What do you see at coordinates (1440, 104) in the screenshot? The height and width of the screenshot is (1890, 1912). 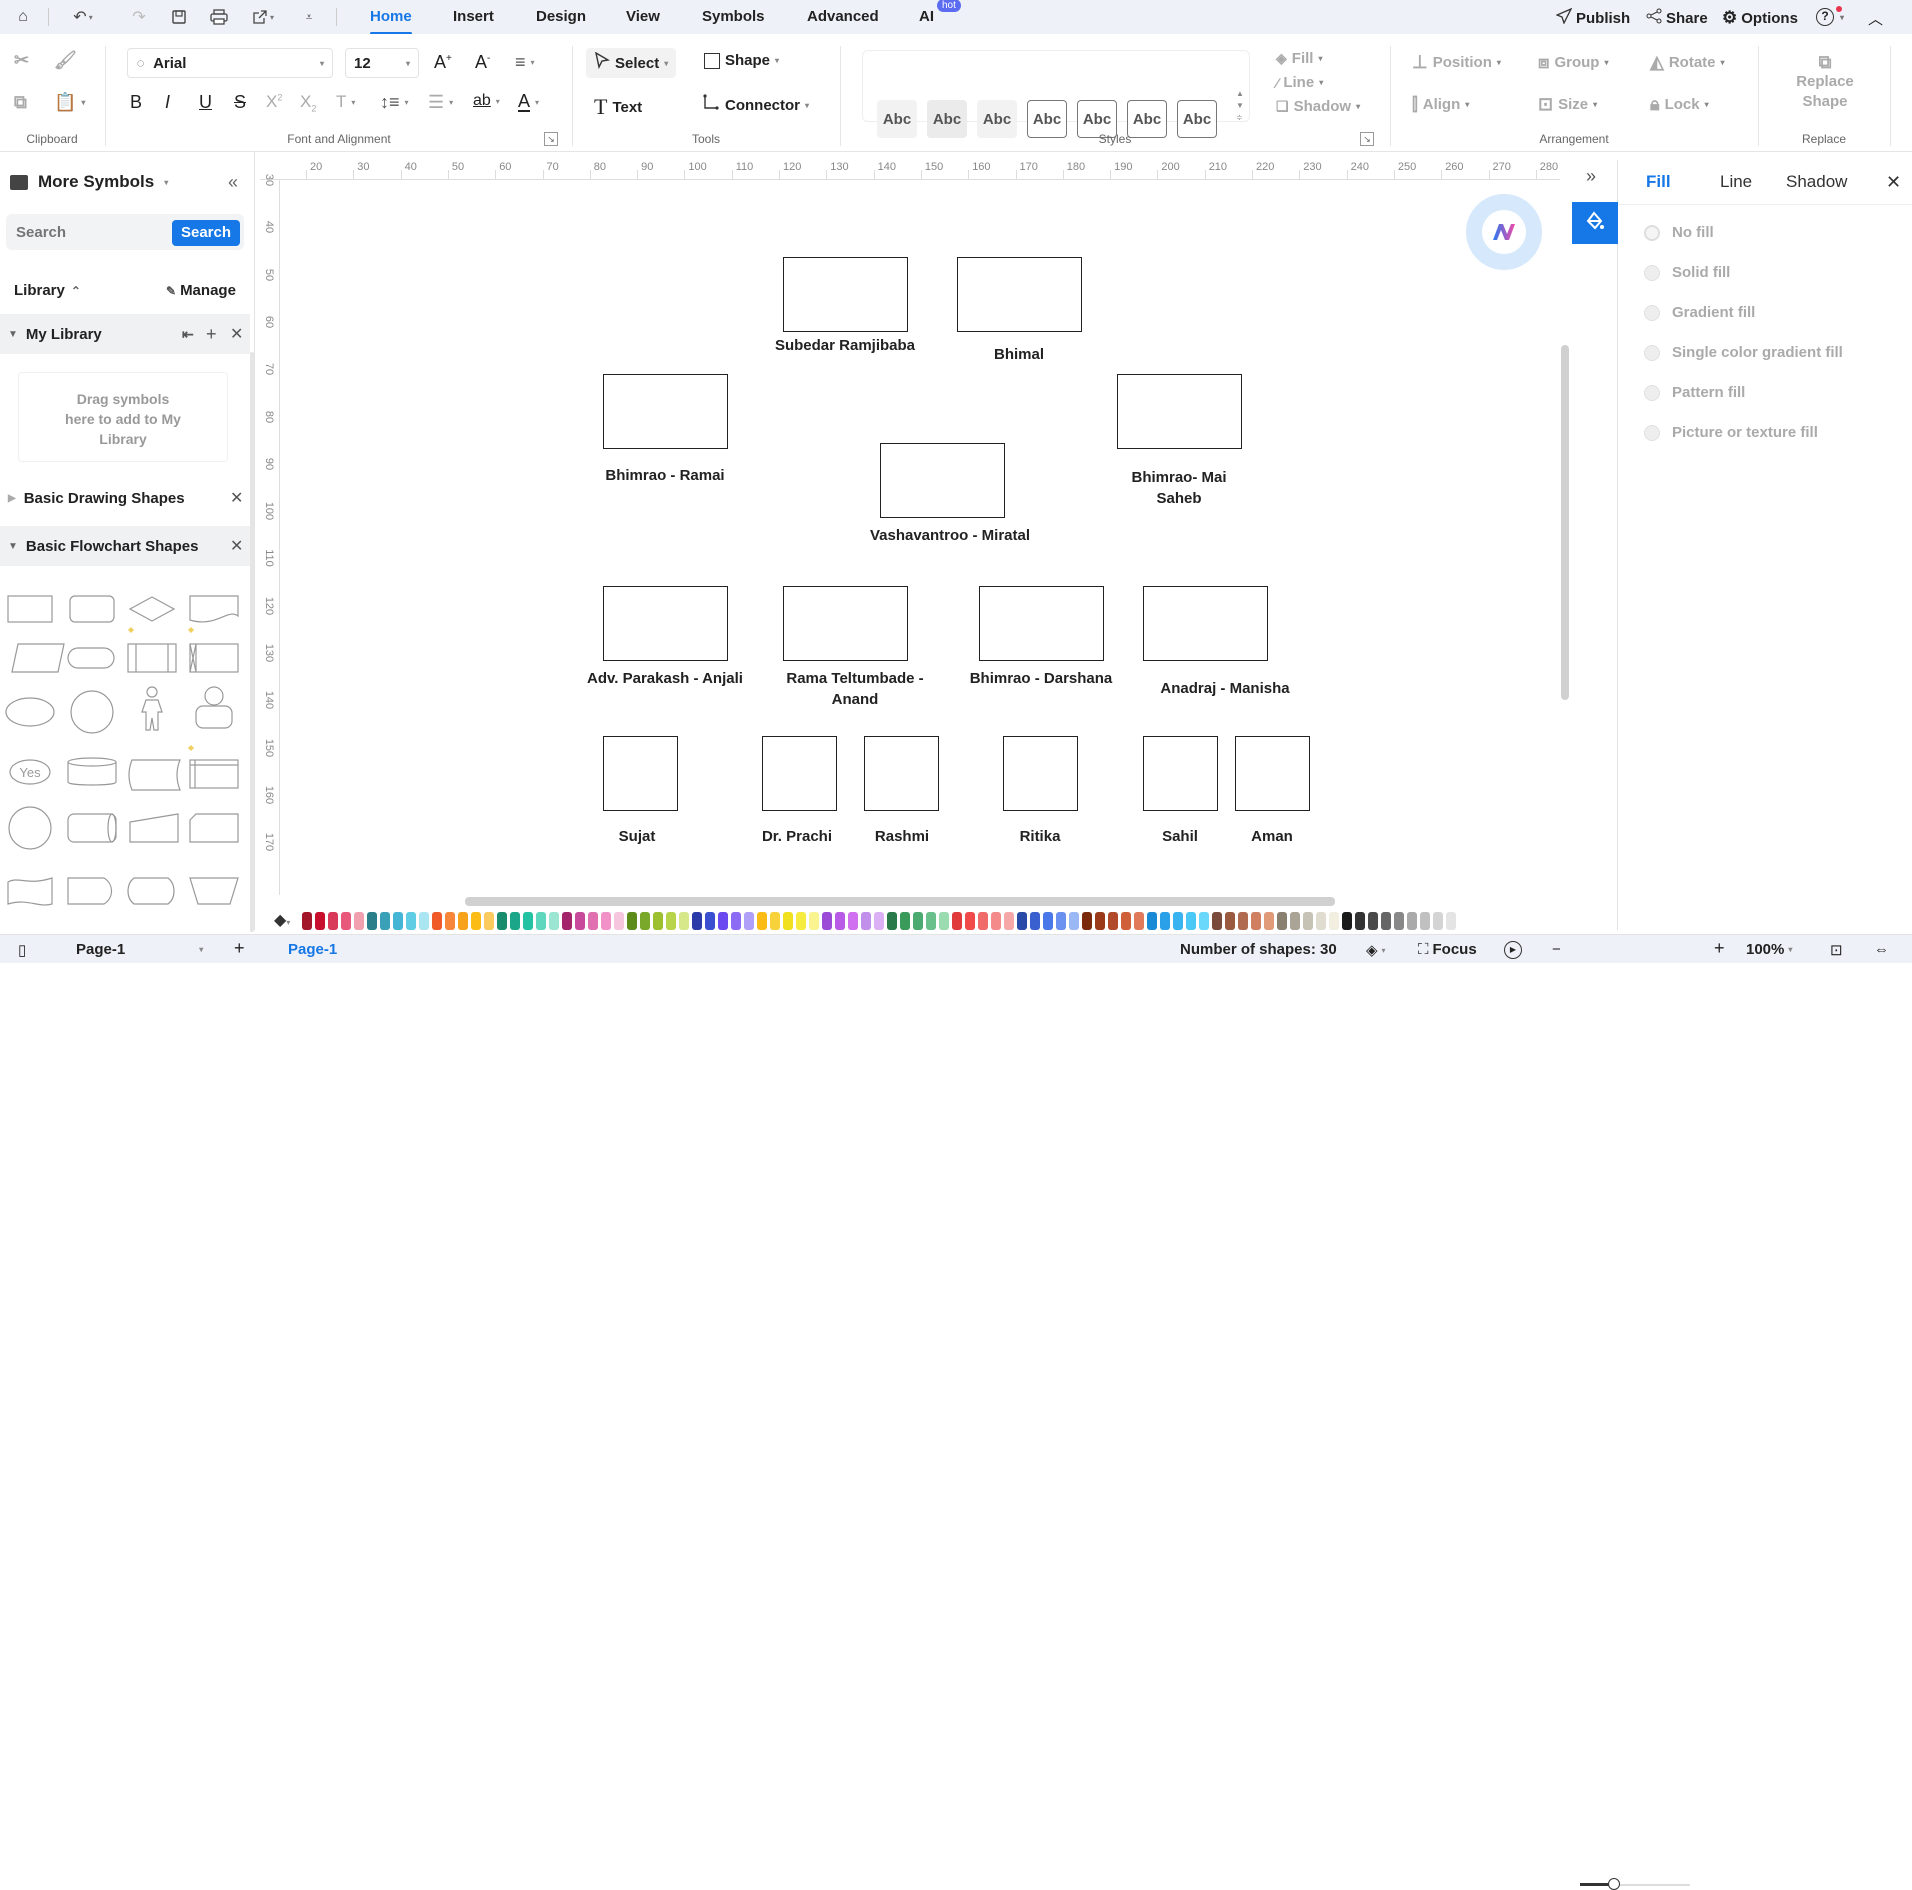 I see `align-button: ⫿ Align ▾` at bounding box center [1440, 104].